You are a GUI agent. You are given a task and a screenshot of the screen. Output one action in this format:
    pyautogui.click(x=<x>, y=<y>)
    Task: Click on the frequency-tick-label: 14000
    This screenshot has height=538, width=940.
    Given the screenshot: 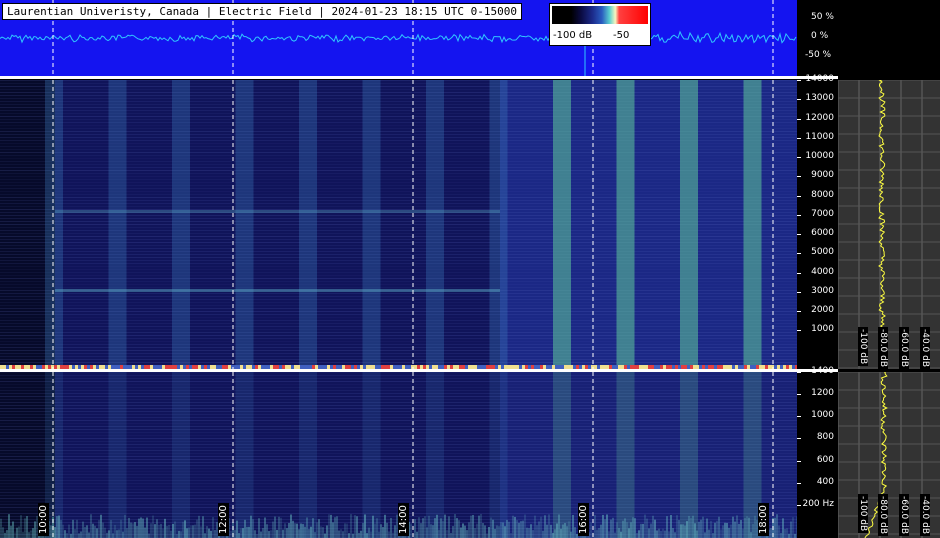 What is the action you would take?
    pyautogui.click(x=819, y=79)
    